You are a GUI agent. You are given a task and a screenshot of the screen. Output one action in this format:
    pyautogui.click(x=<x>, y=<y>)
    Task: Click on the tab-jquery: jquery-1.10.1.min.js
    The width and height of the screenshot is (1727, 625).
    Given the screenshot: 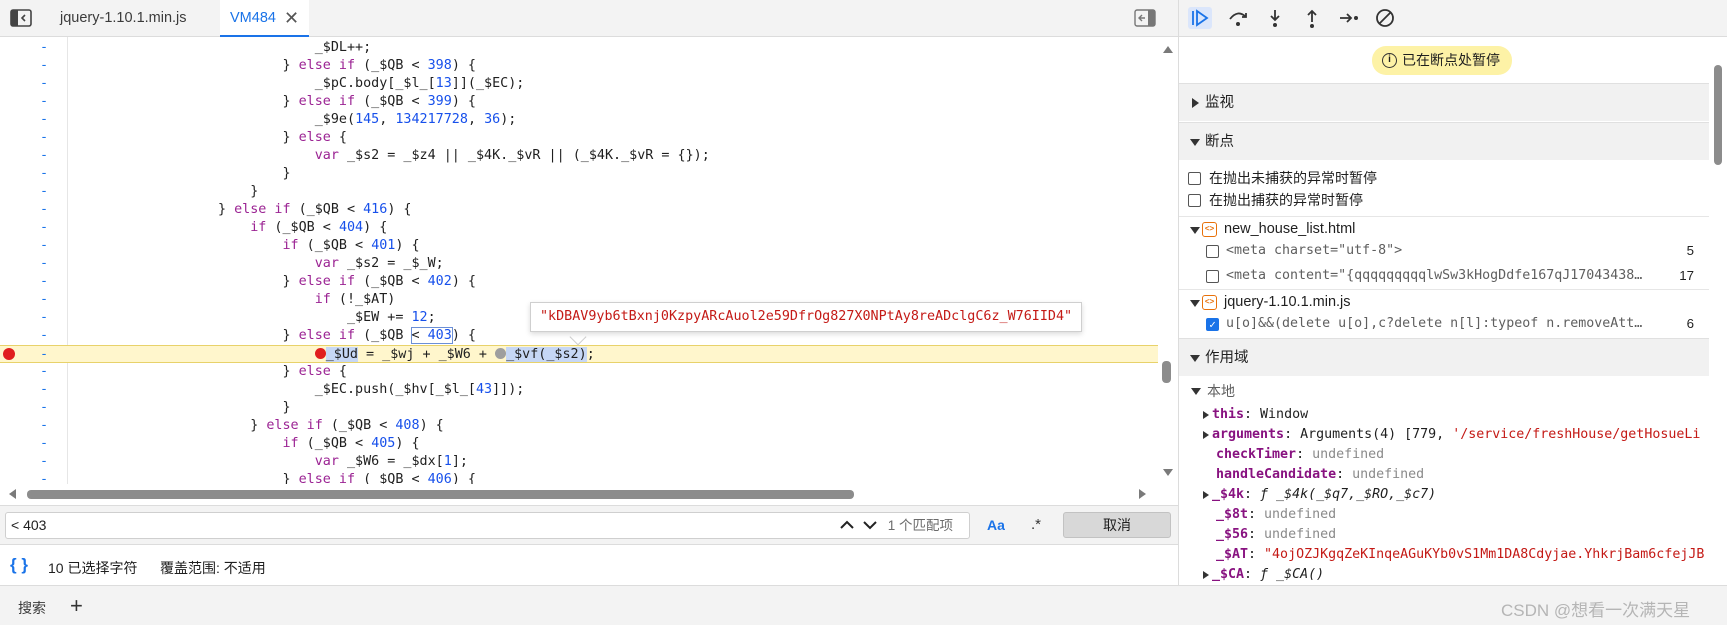 What is the action you would take?
    pyautogui.click(x=123, y=18)
    